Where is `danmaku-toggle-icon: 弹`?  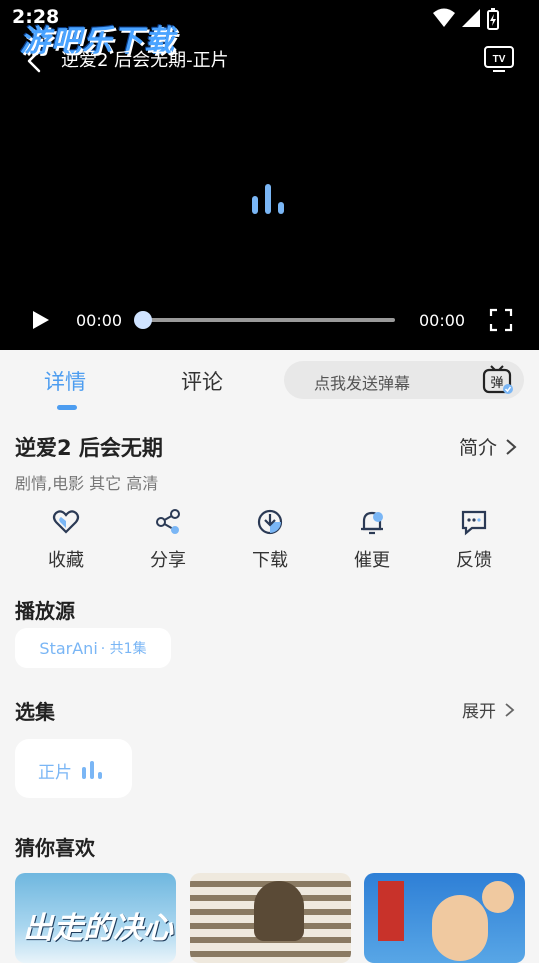 danmaku-toggle-icon: 弹 is located at coordinates (498, 380).